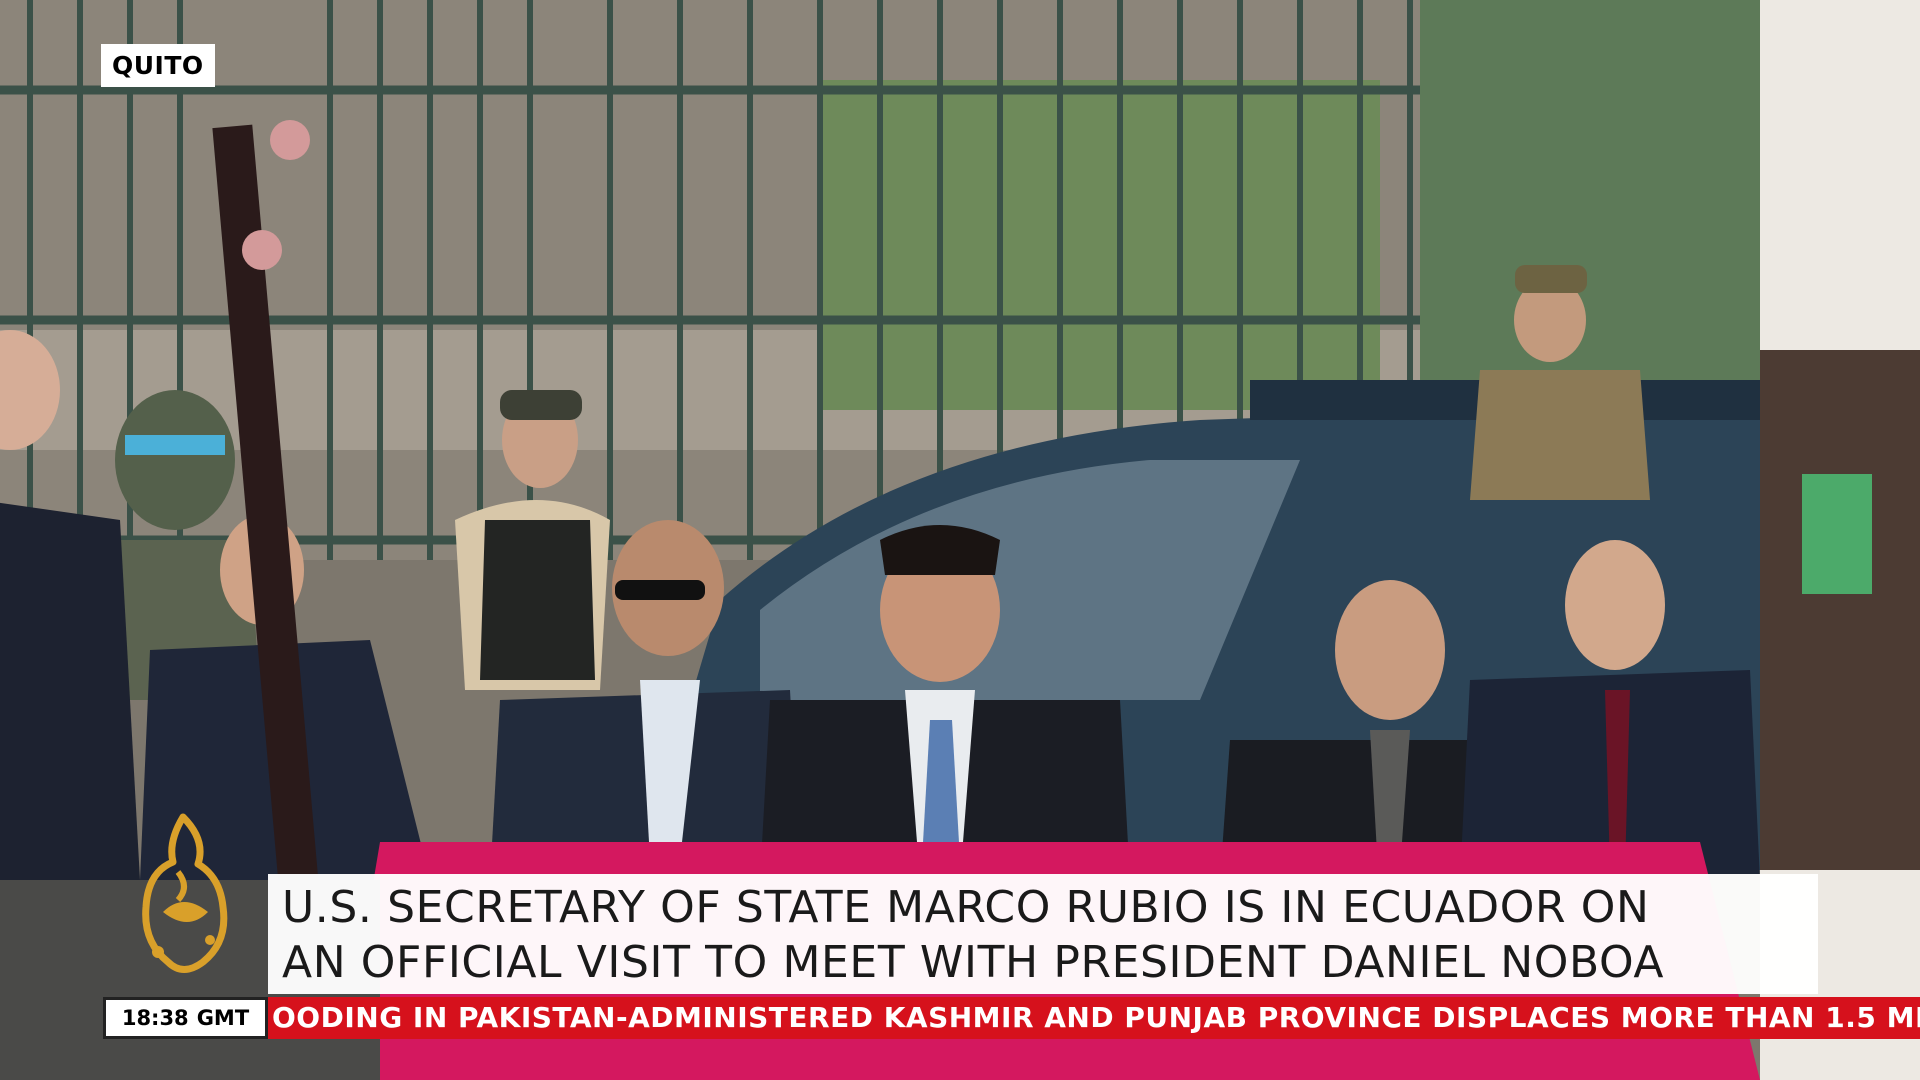  What do you see at coordinates (158, 65) in the screenshot?
I see `location-tag: QUITO` at bounding box center [158, 65].